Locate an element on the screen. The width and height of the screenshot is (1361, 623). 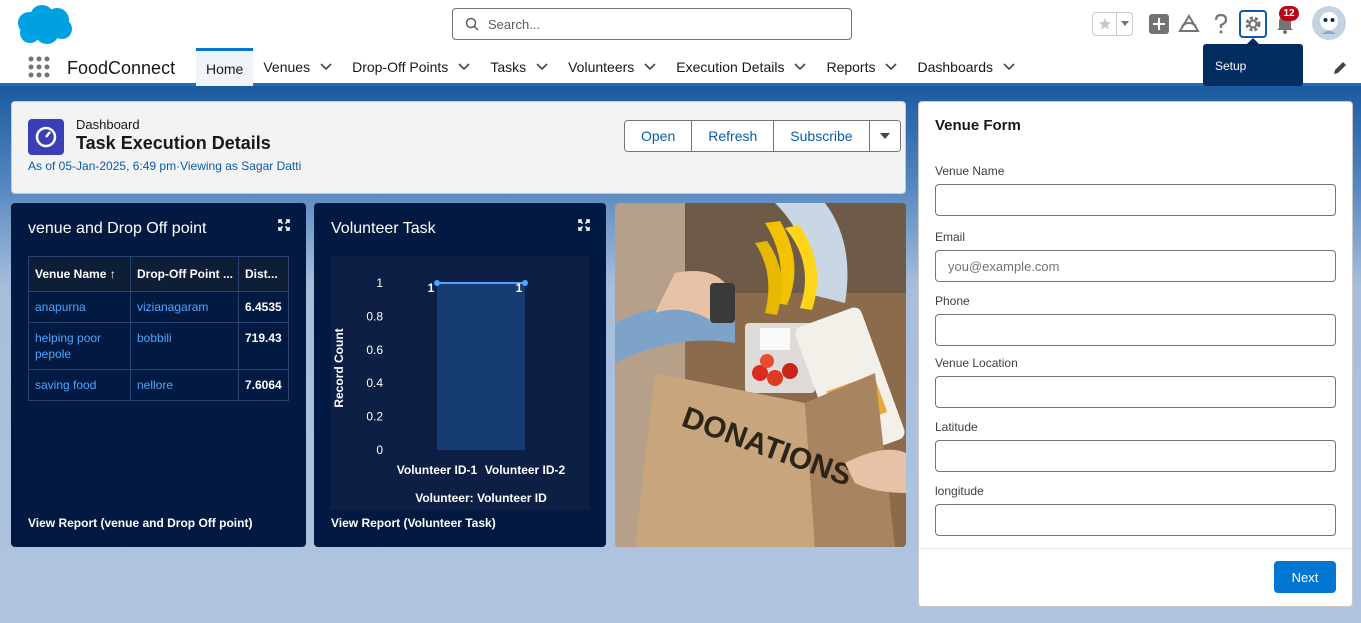
setup-gear-icon is located at coordinates (1253, 24).